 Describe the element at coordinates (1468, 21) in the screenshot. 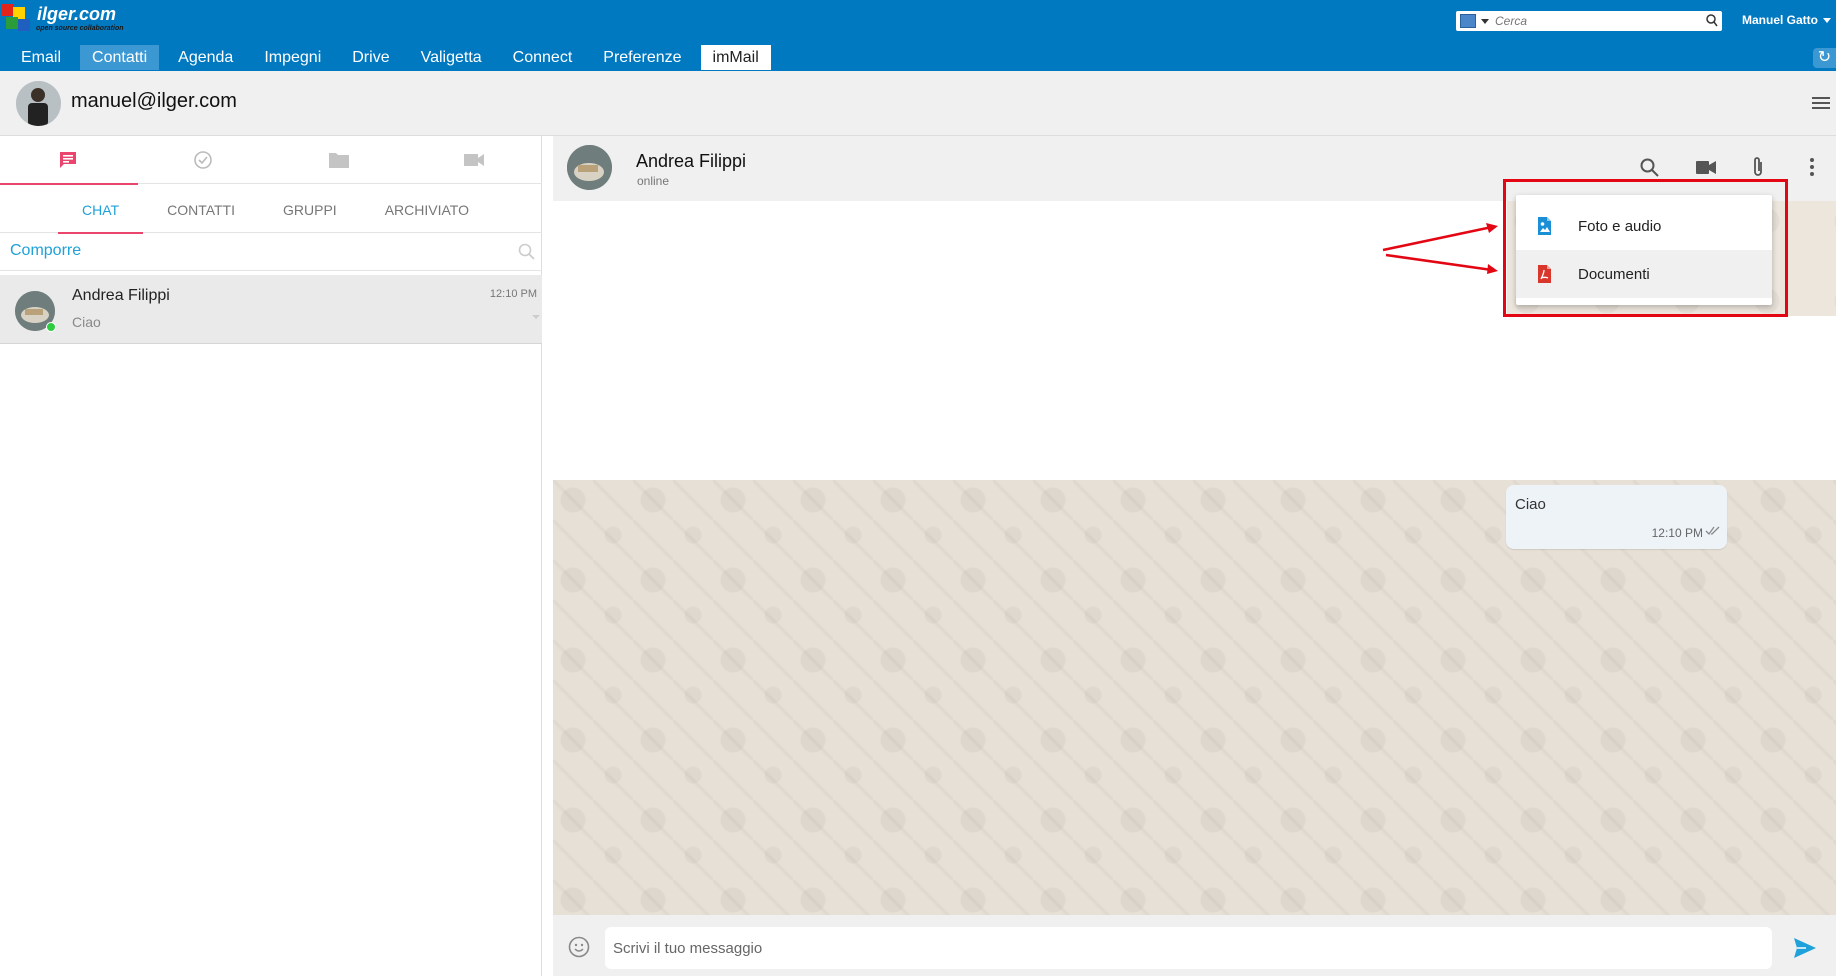

I see `calendar-icon` at that location.